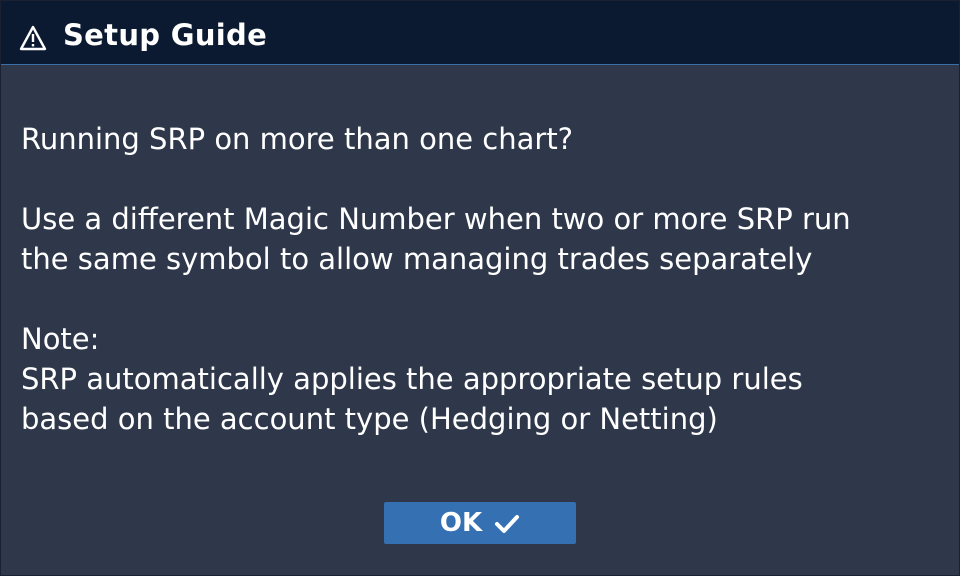  I want to click on warning-triangle-icon, so click(33, 38).